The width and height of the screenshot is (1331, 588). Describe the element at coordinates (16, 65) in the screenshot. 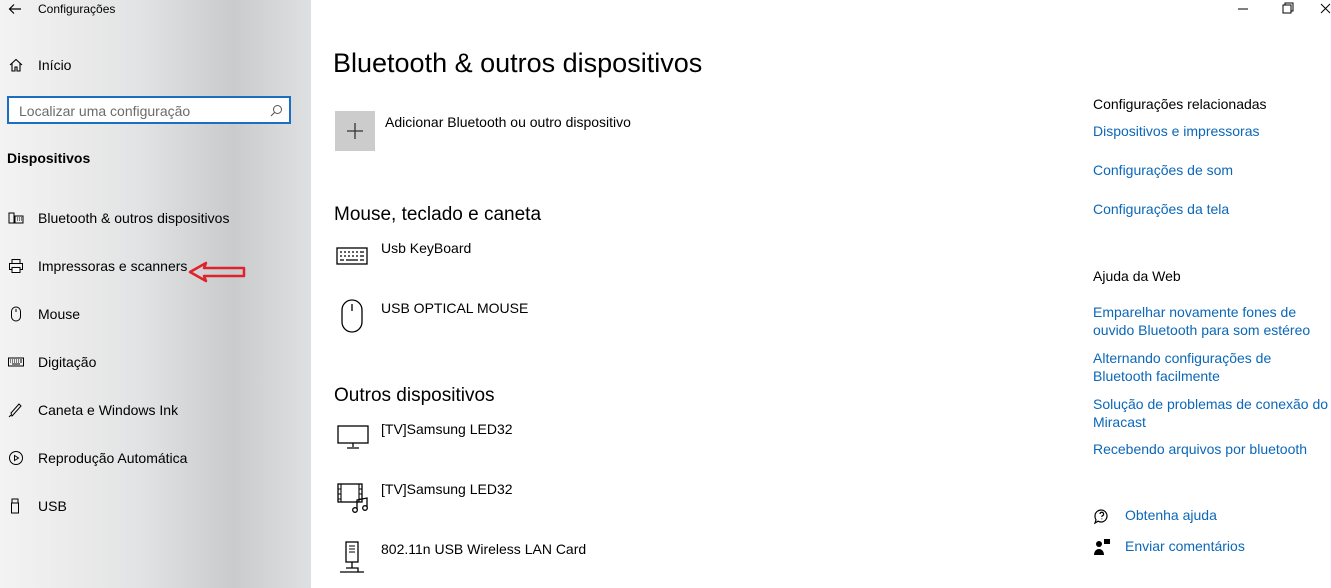

I see `home-icon` at that location.